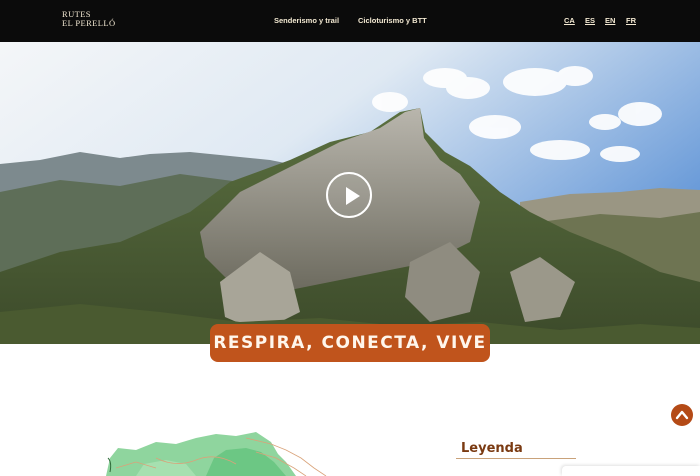 The image size is (700, 476). I want to click on language-fr: FR, so click(631, 20).